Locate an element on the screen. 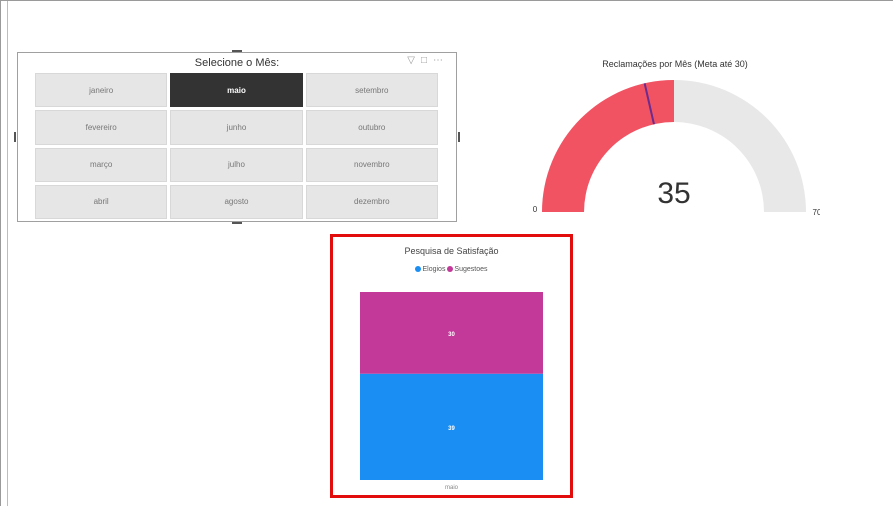 The width and height of the screenshot is (893, 506). resize-handle-left is located at coordinates (15, 137).